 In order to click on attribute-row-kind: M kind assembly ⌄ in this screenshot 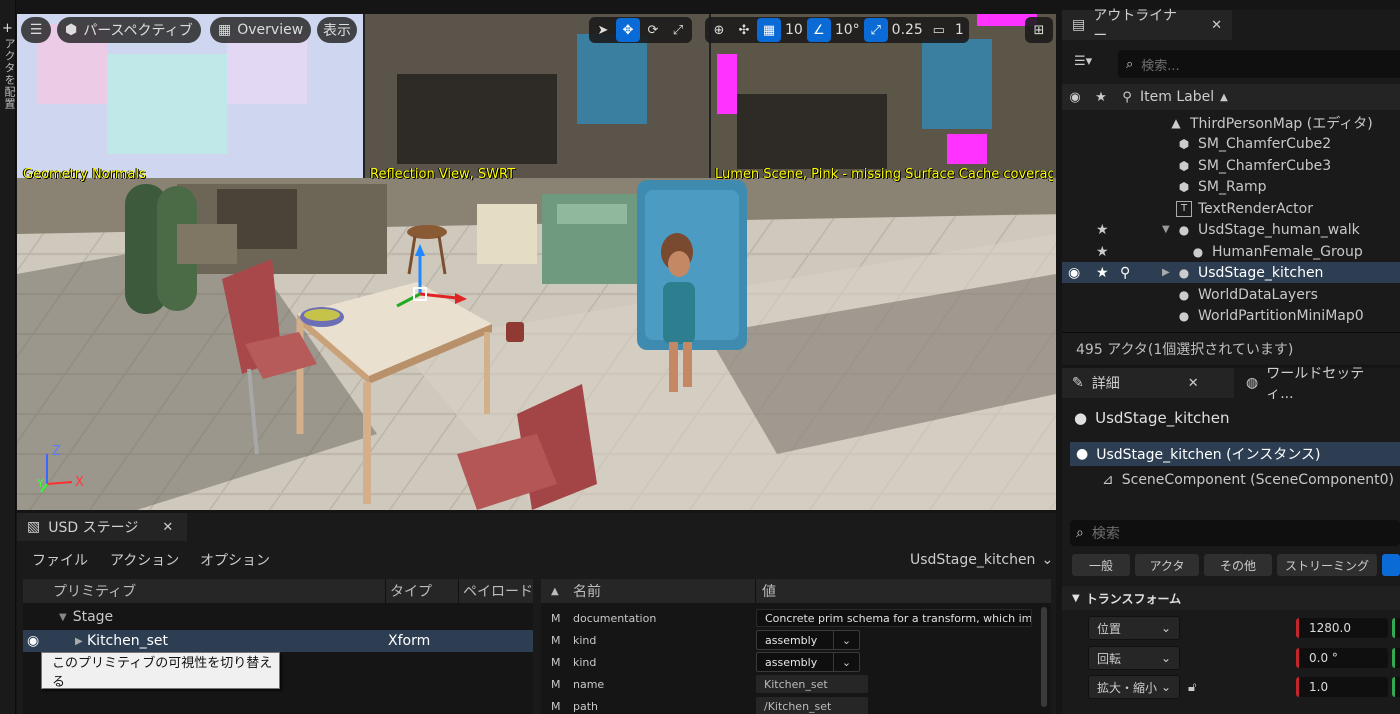, I will do `click(791, 640)`.